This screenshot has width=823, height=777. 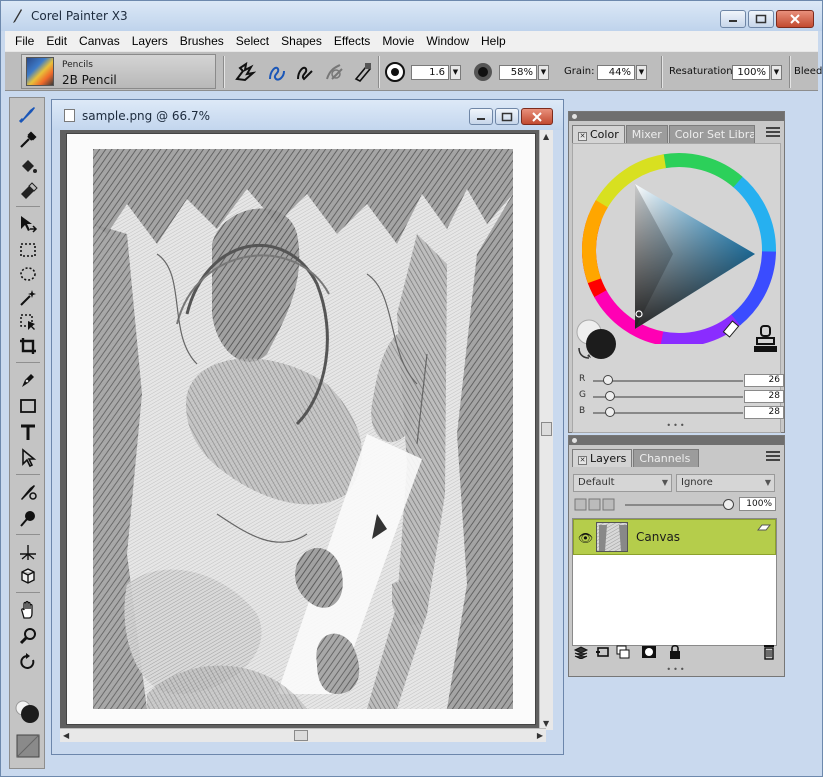 What do you see at coordinates (641, 72) in the screenshot?
I see `grain-dropdown: ▼` at bounding box center [641, 72].